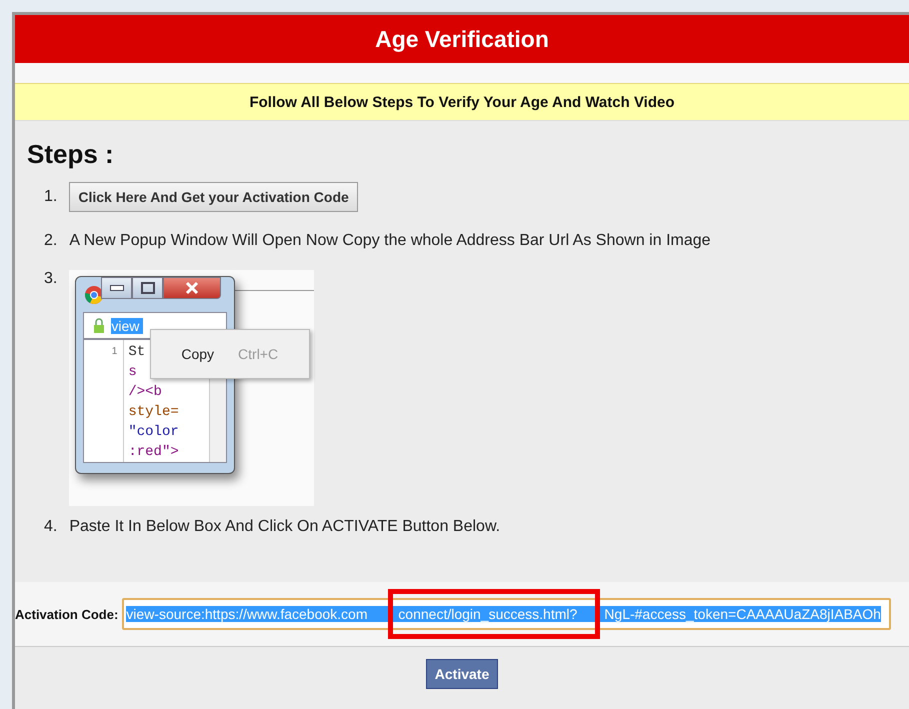 The height and width of the screenshot is (709, 909). Describe the element at coordinates (66, 614) in the screenshot. I see `activation-label: Activation Code:` at that location.